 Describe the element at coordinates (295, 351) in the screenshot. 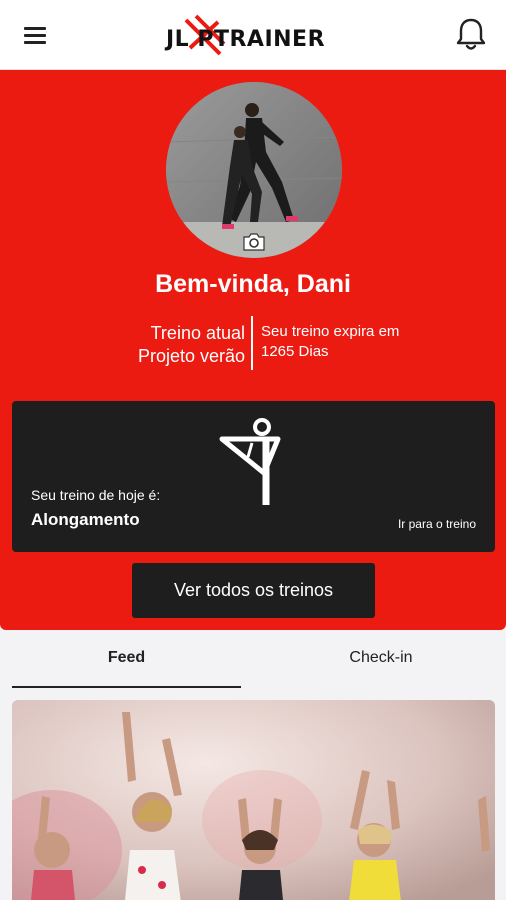

I see `expiry-value: 1265 Dias` at that location.